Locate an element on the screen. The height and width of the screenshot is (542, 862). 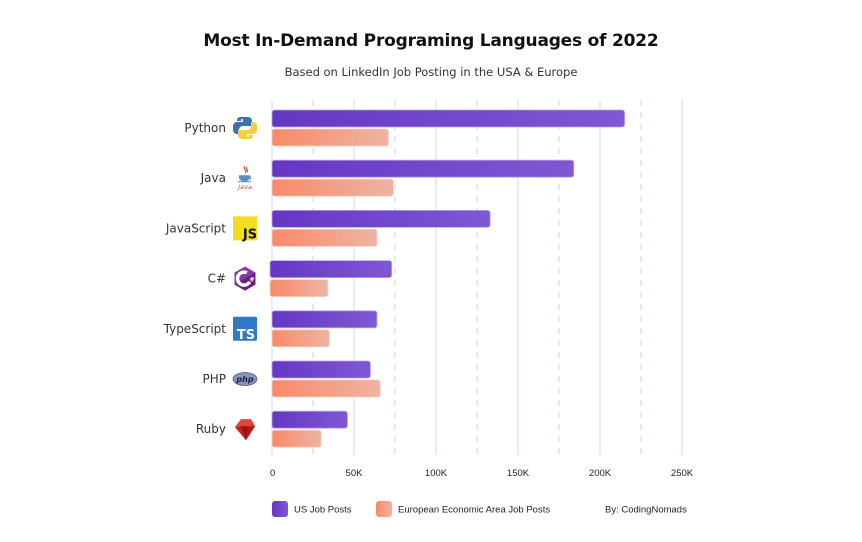
bar-eea-job-posts-java is located at coordinates (332, 187).